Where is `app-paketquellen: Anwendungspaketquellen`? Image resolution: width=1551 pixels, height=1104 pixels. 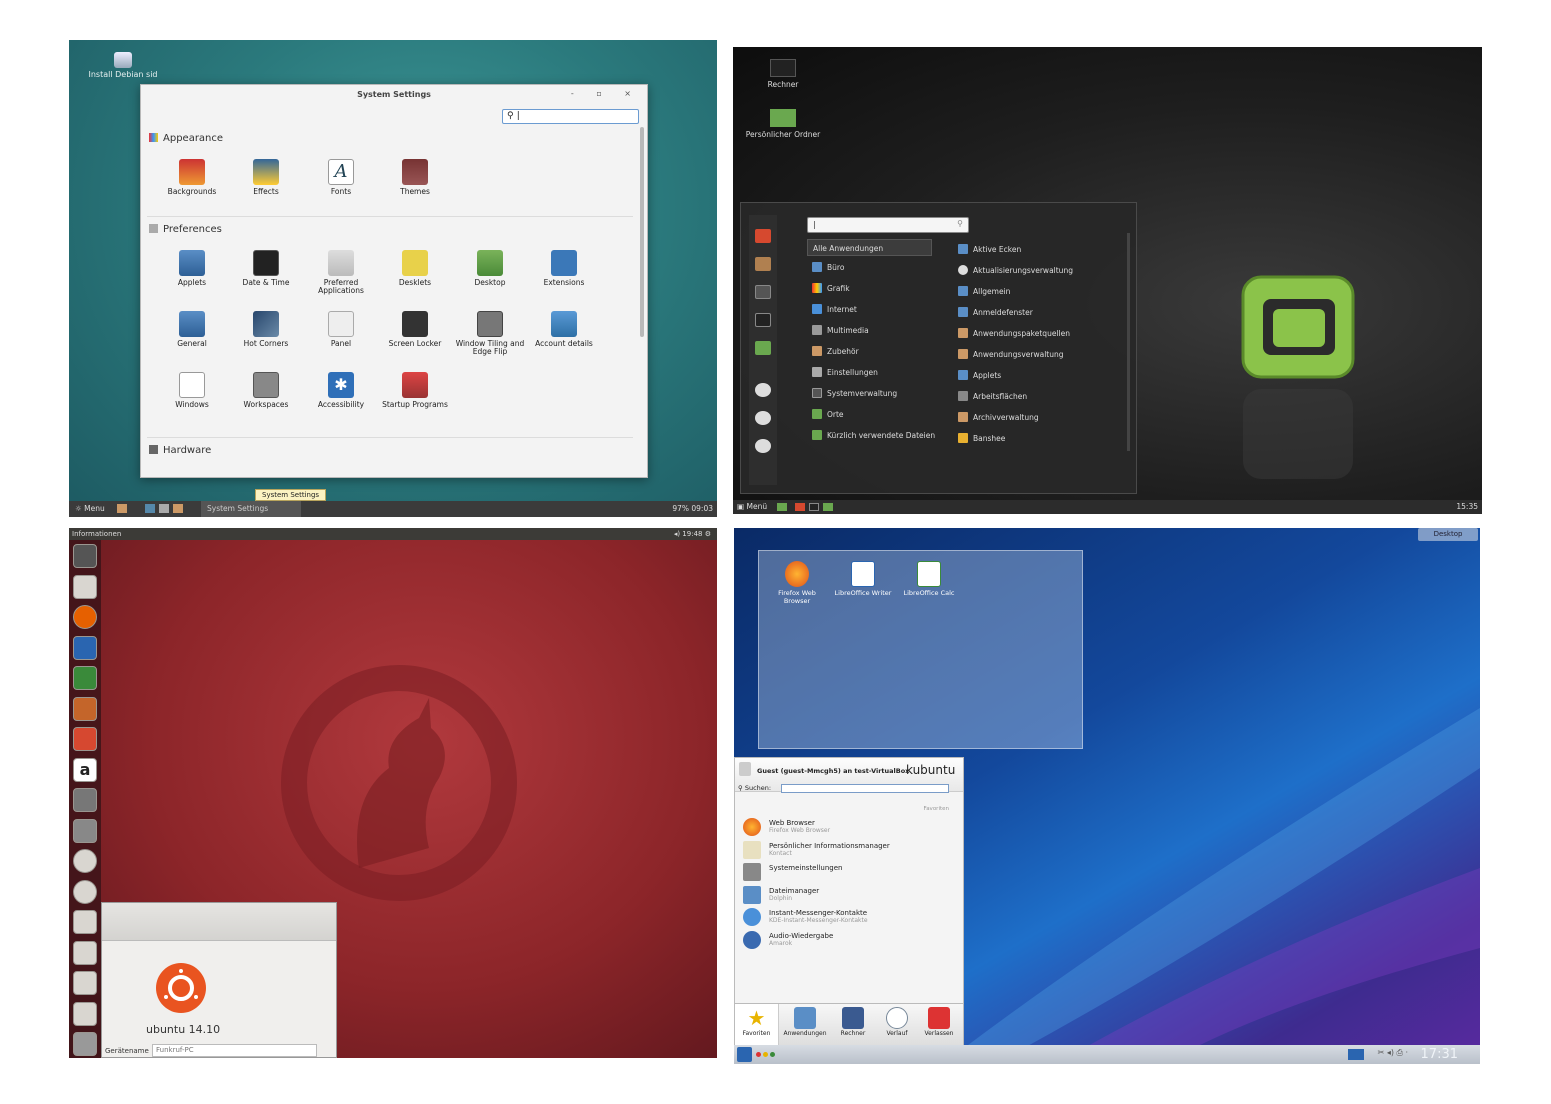
app-paketquellen: Anwendungspaketquellen is located at coordinates (1014, 333).